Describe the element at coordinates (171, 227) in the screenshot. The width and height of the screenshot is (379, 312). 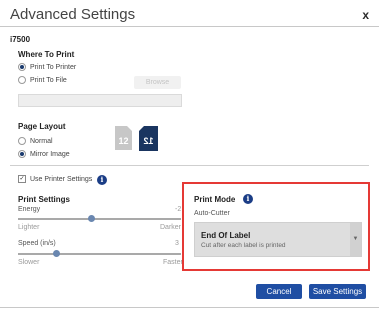
I see `energy-max-label: Darker` at that location.